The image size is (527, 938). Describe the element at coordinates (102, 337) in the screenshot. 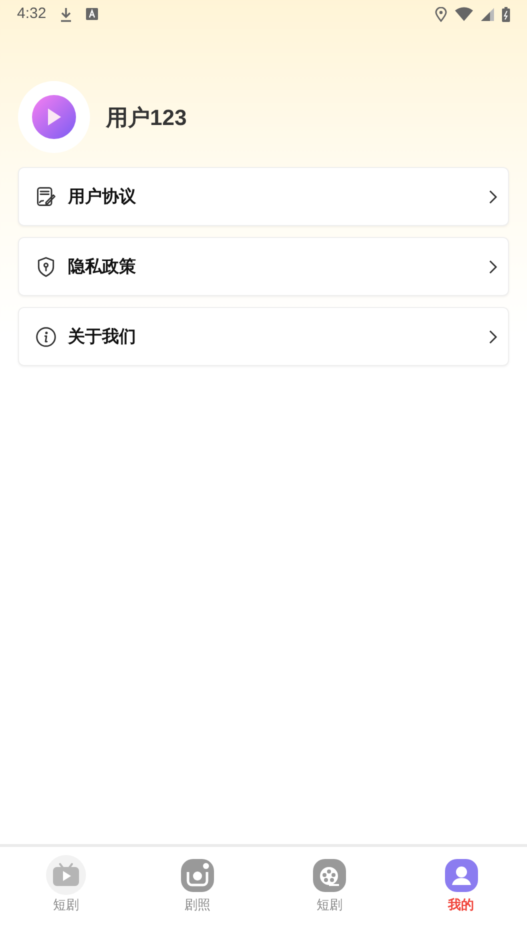

I see `menu-item-label: 关于我们` at that location.